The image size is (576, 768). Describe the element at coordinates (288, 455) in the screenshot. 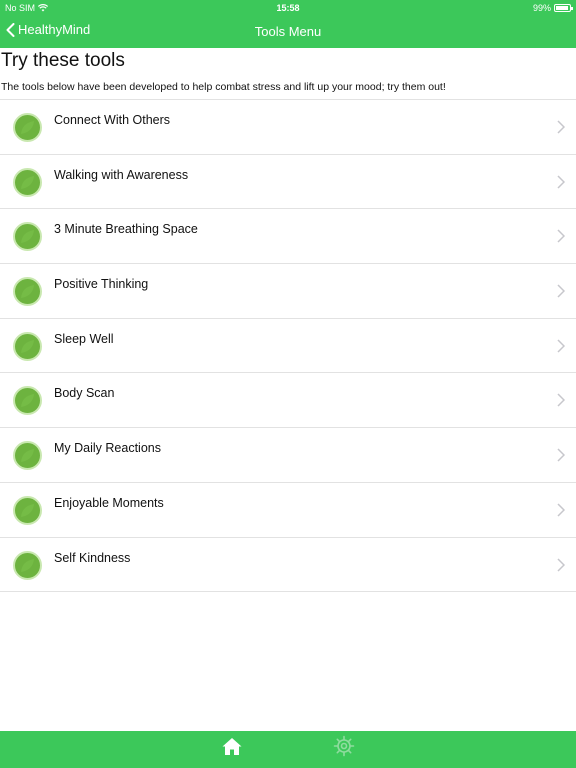

I see `tool-item-my-daily-reactions: My Daily Reactions` at that location.